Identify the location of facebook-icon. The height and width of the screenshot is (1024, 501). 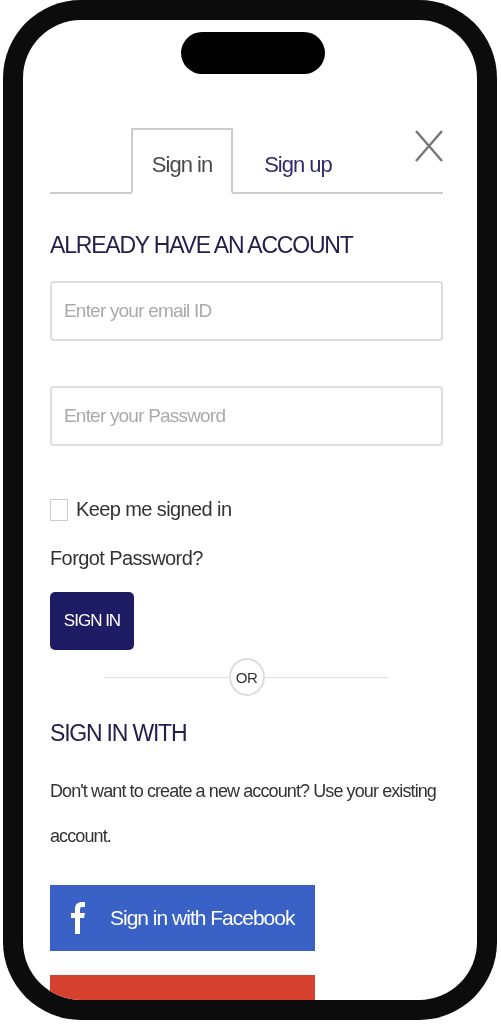
(78, 918).